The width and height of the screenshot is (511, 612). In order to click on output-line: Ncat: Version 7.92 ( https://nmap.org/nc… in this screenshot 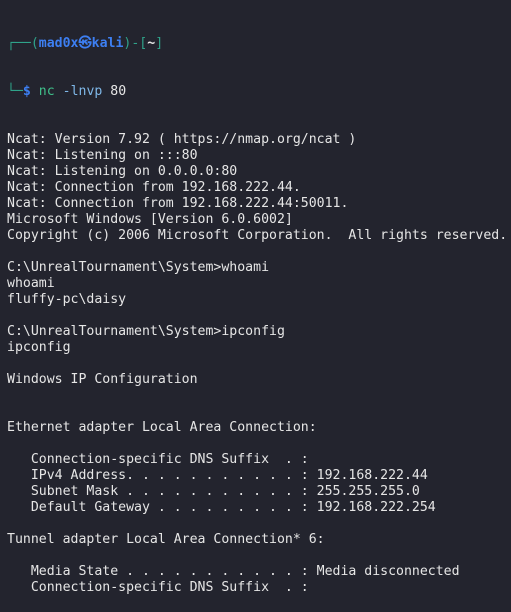, I will do `click(182, 139)`.